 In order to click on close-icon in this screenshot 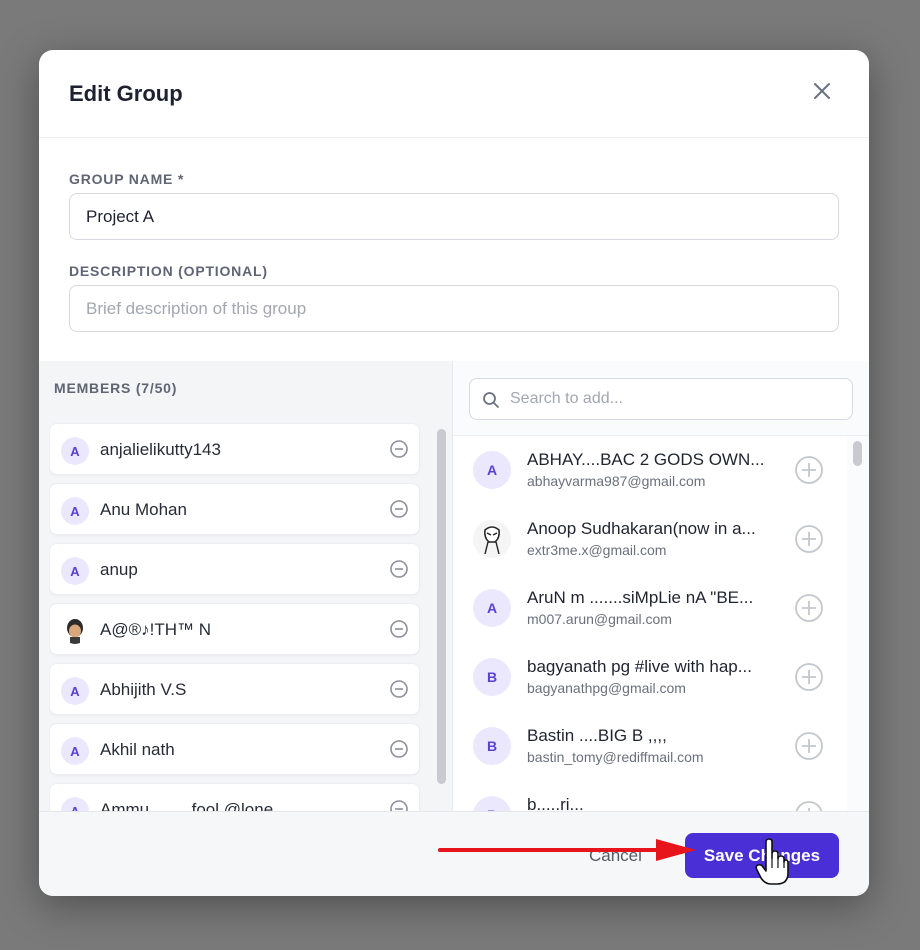, I will do `click(822, 91)`.